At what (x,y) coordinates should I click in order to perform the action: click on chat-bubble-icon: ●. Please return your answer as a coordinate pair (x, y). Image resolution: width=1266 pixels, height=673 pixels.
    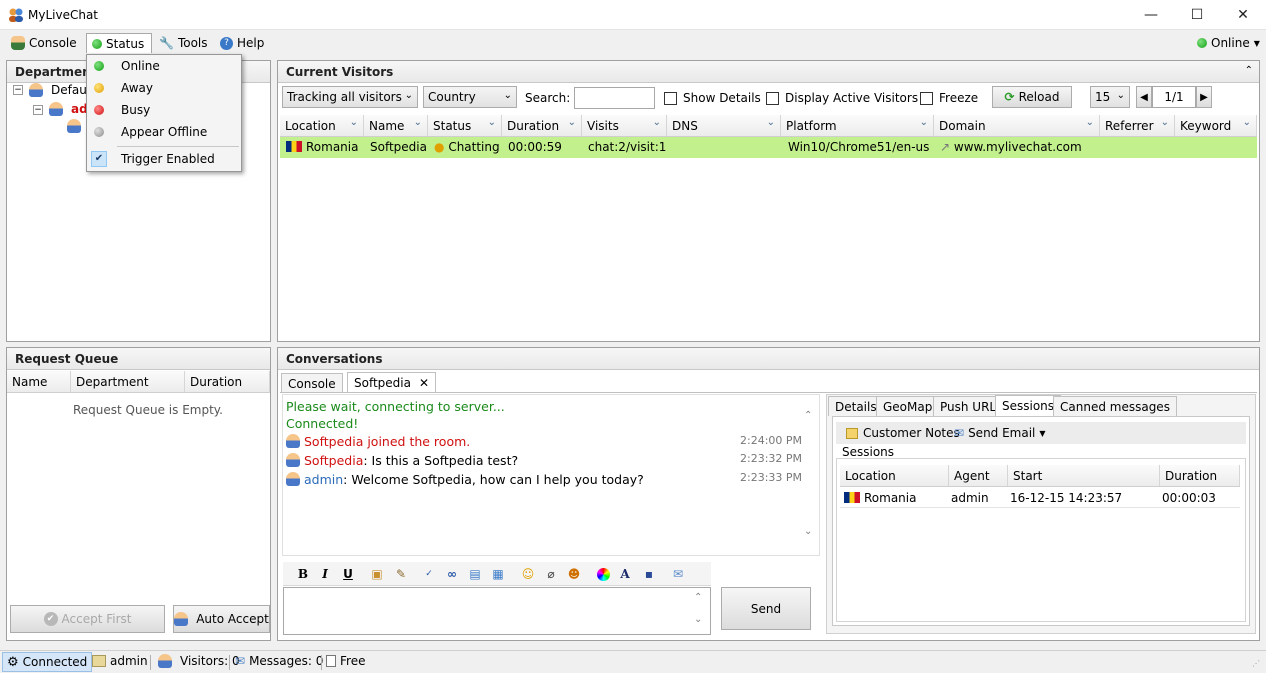
    Looking at the image, I should click on (439, 147).